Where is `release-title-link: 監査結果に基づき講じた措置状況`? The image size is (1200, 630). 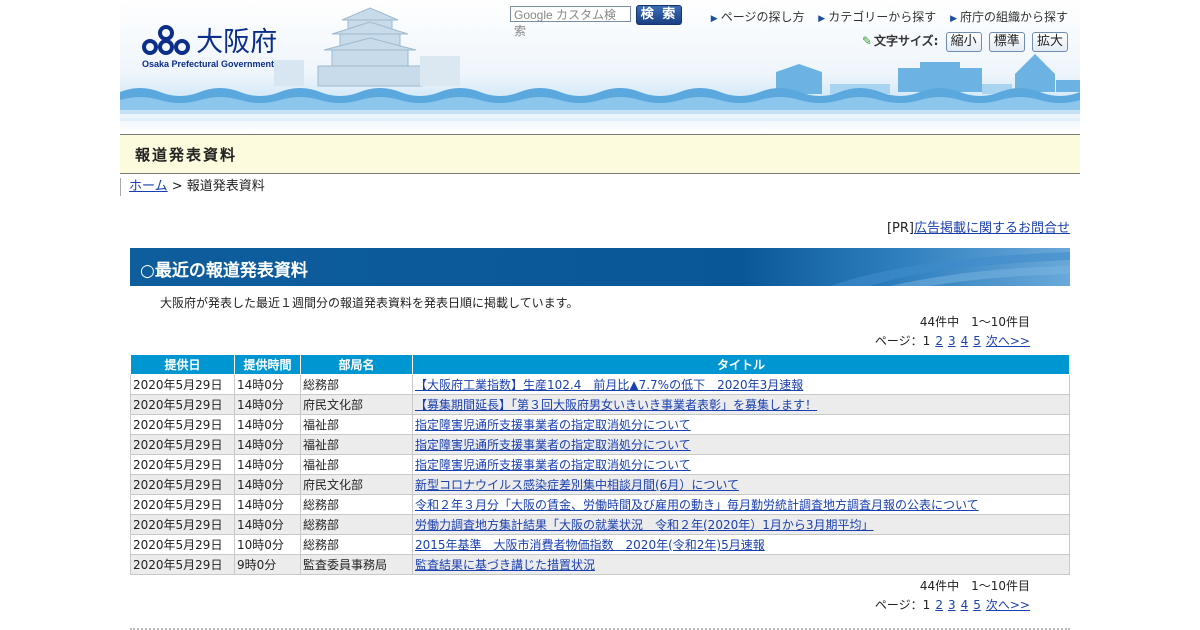
release-title-link: 監査結果に基づき講じた措置状況 is located at coordinates (505, 565).